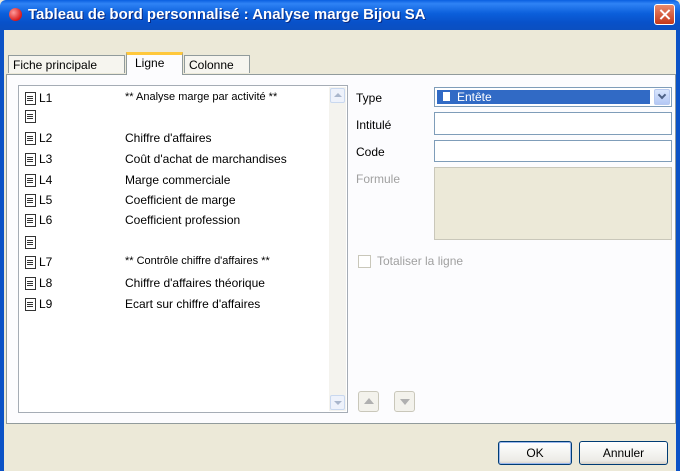  Describe the element at coordinates (180, 200) in the screenshot. I see `line-label: Coefficient de marge` at that location.